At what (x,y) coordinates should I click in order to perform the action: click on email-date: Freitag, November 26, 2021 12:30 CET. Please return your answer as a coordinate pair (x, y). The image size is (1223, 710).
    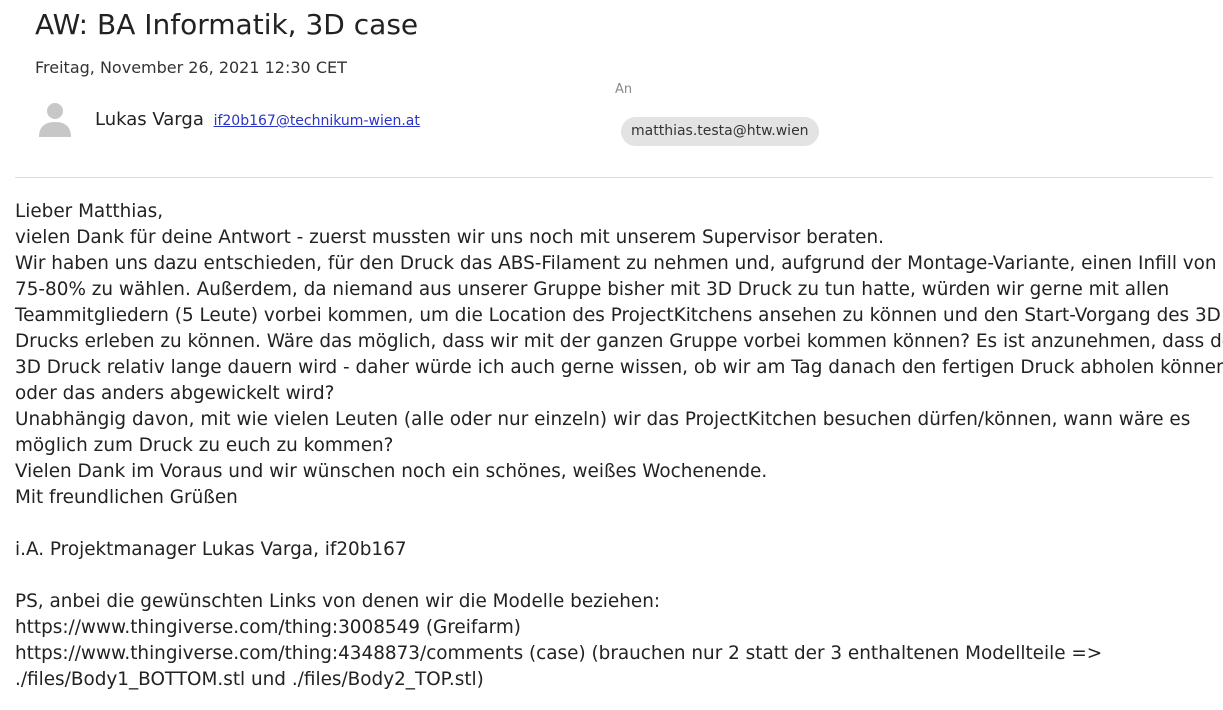
    Looking at the image, I should click on (191, 67).